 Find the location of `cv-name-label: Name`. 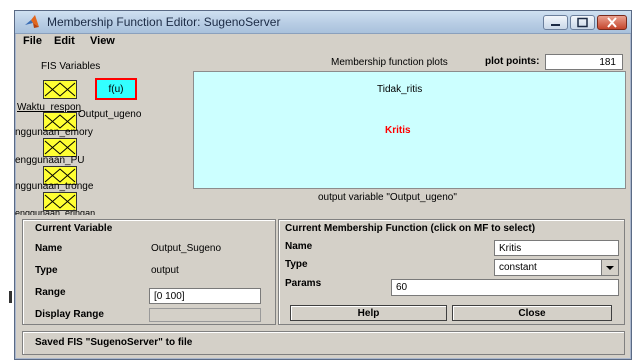

cv-name-label: Name is located at coordinates (49, 248).